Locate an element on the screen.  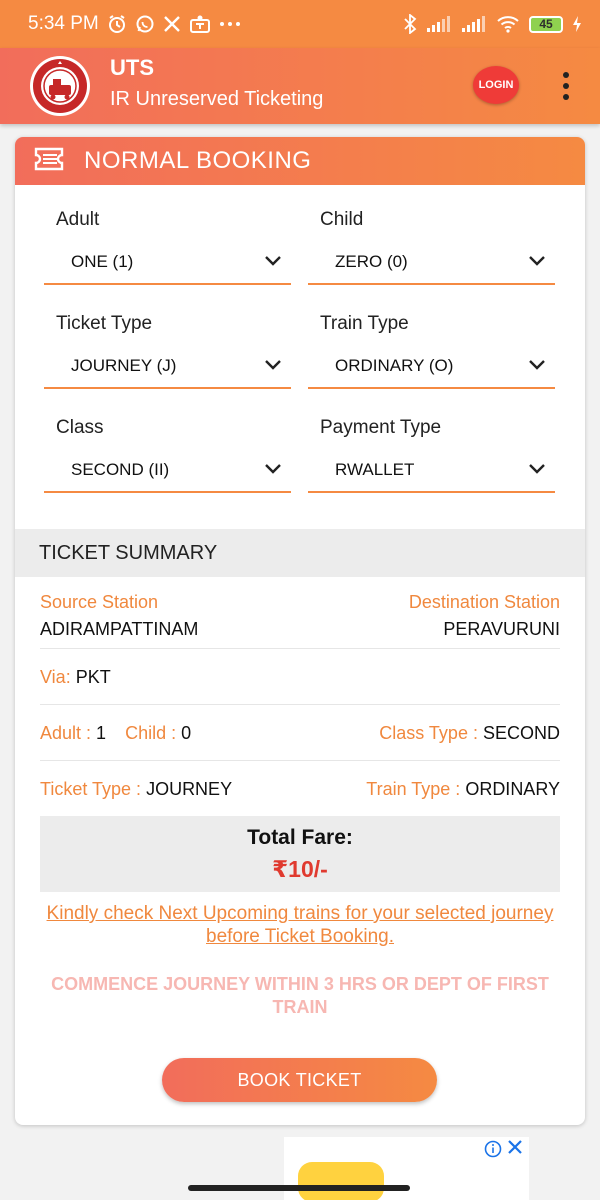
app-bar: UTS IR Unreserved Ticketing LOGIN is located at coordinates (300, 86).